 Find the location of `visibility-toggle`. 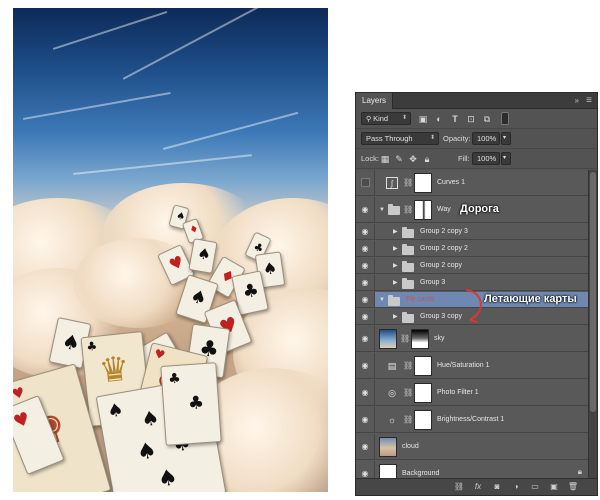

visibility-toggle is located at coordinates (365, 182).